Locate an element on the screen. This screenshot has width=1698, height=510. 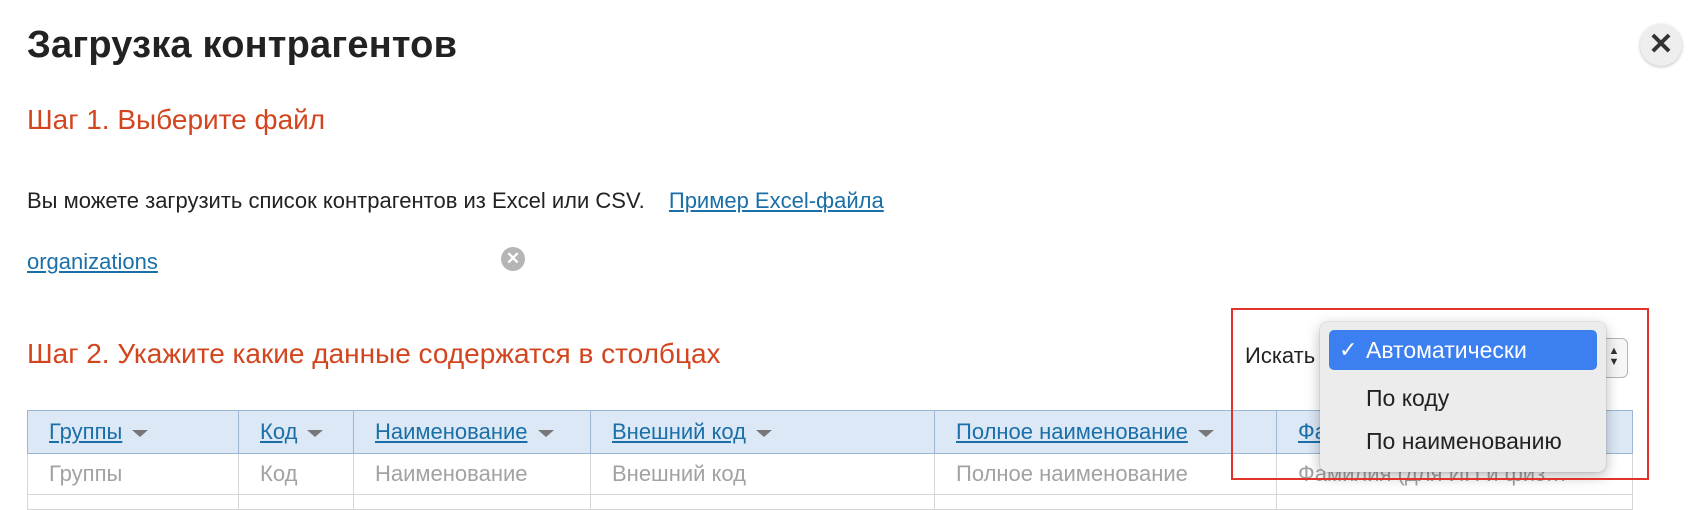
column-header-external-code: Внешний код is located at coordinates (762, 432).